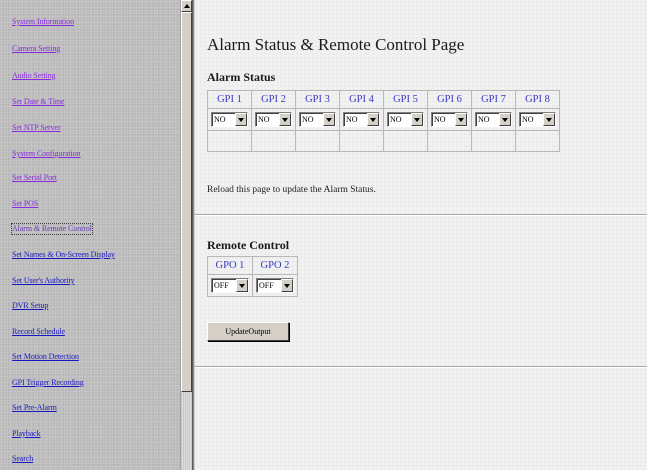 The image size is (647, 470). I want to click on gpi-2-value: NO, so click(264, 119).